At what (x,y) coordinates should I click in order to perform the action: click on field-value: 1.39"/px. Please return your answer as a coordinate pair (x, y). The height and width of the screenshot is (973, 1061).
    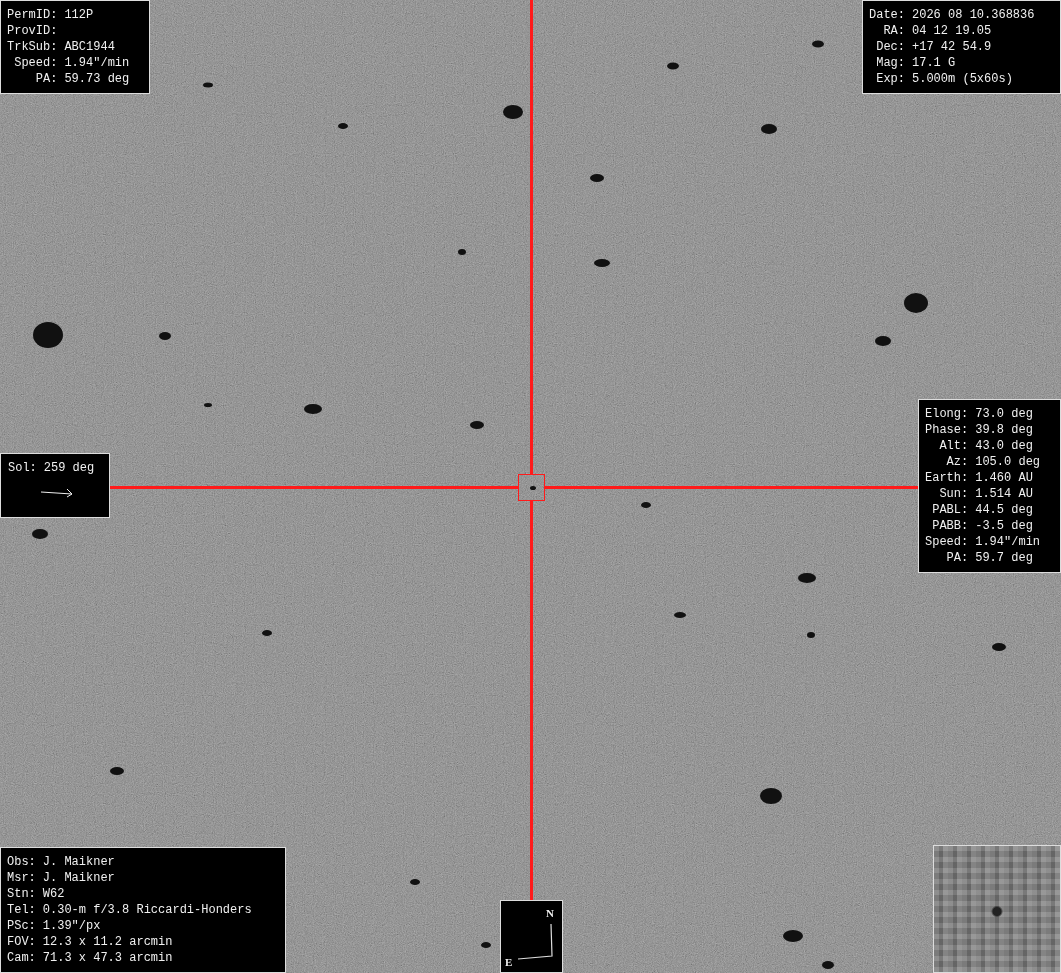
    Looking at the image, I should click on (72, 926).